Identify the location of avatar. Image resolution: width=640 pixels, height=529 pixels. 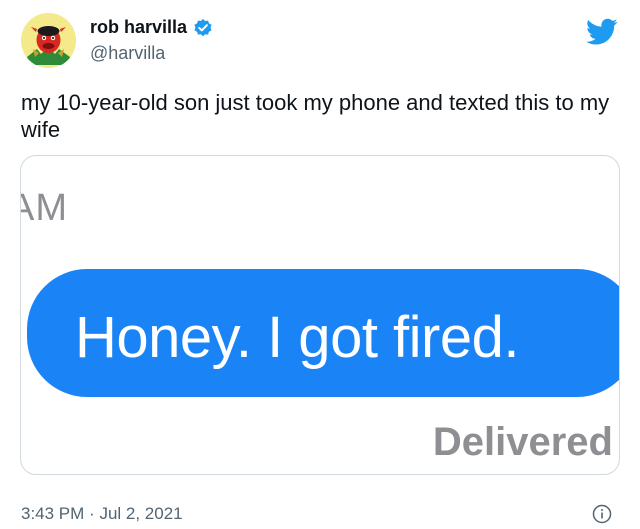
(48, 40).